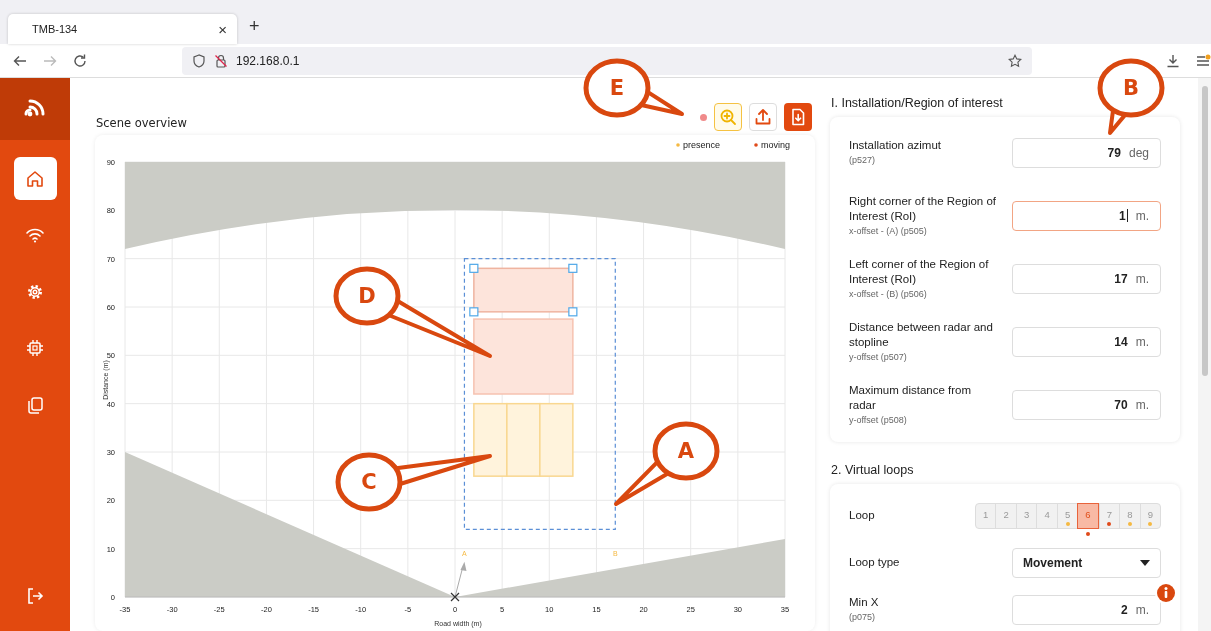 The width and height of the screenshot is (1211, 631). What do you see at coordinates (862, 617) in the screenshot?
I see `parameter-hint: (p075)` at bounding box center [862, 617].